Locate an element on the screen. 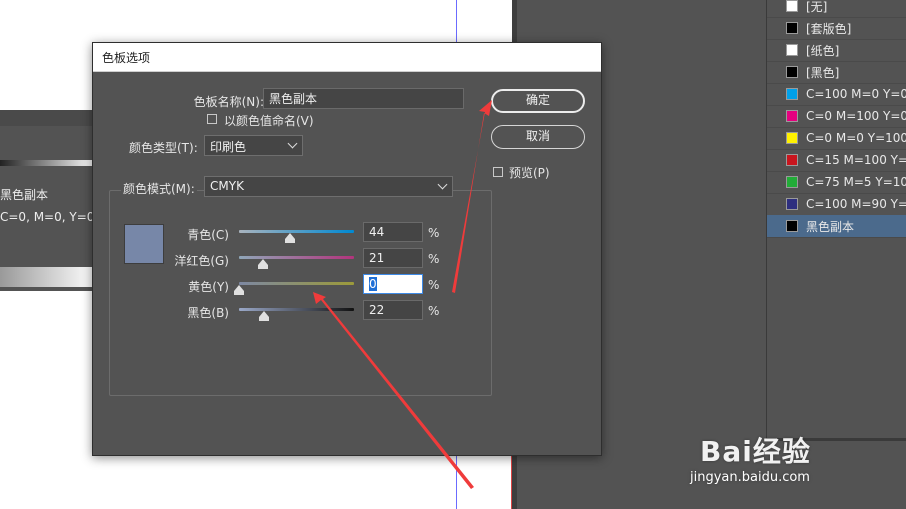 This screenshot has height=509, width=906. baidu-watermark-logo: Bai经验 is located at coordinates (755, 451).